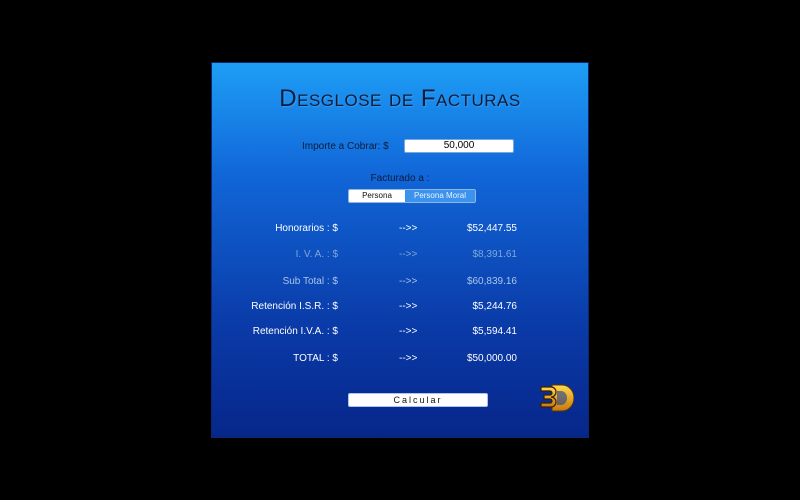 Image resolution: width=800 pixels, height=500 pixels. I want to click on importe-label: Importe a Cobrar: $, so click(345, 146).